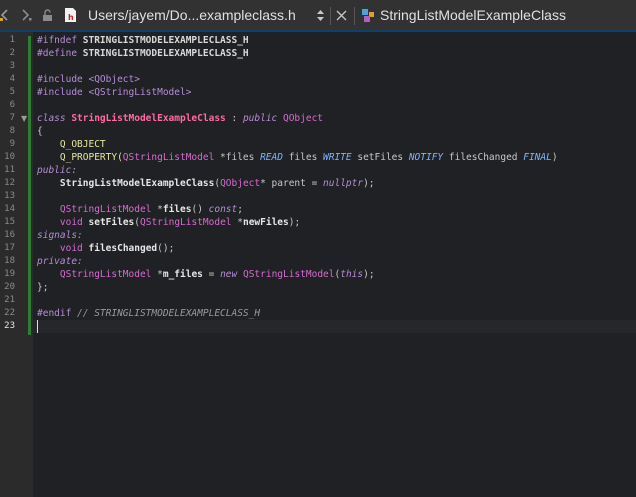 The height and width of the screenshot is (497, 636). I want to click on code-line: void filesChanged();, so click(117, 248).